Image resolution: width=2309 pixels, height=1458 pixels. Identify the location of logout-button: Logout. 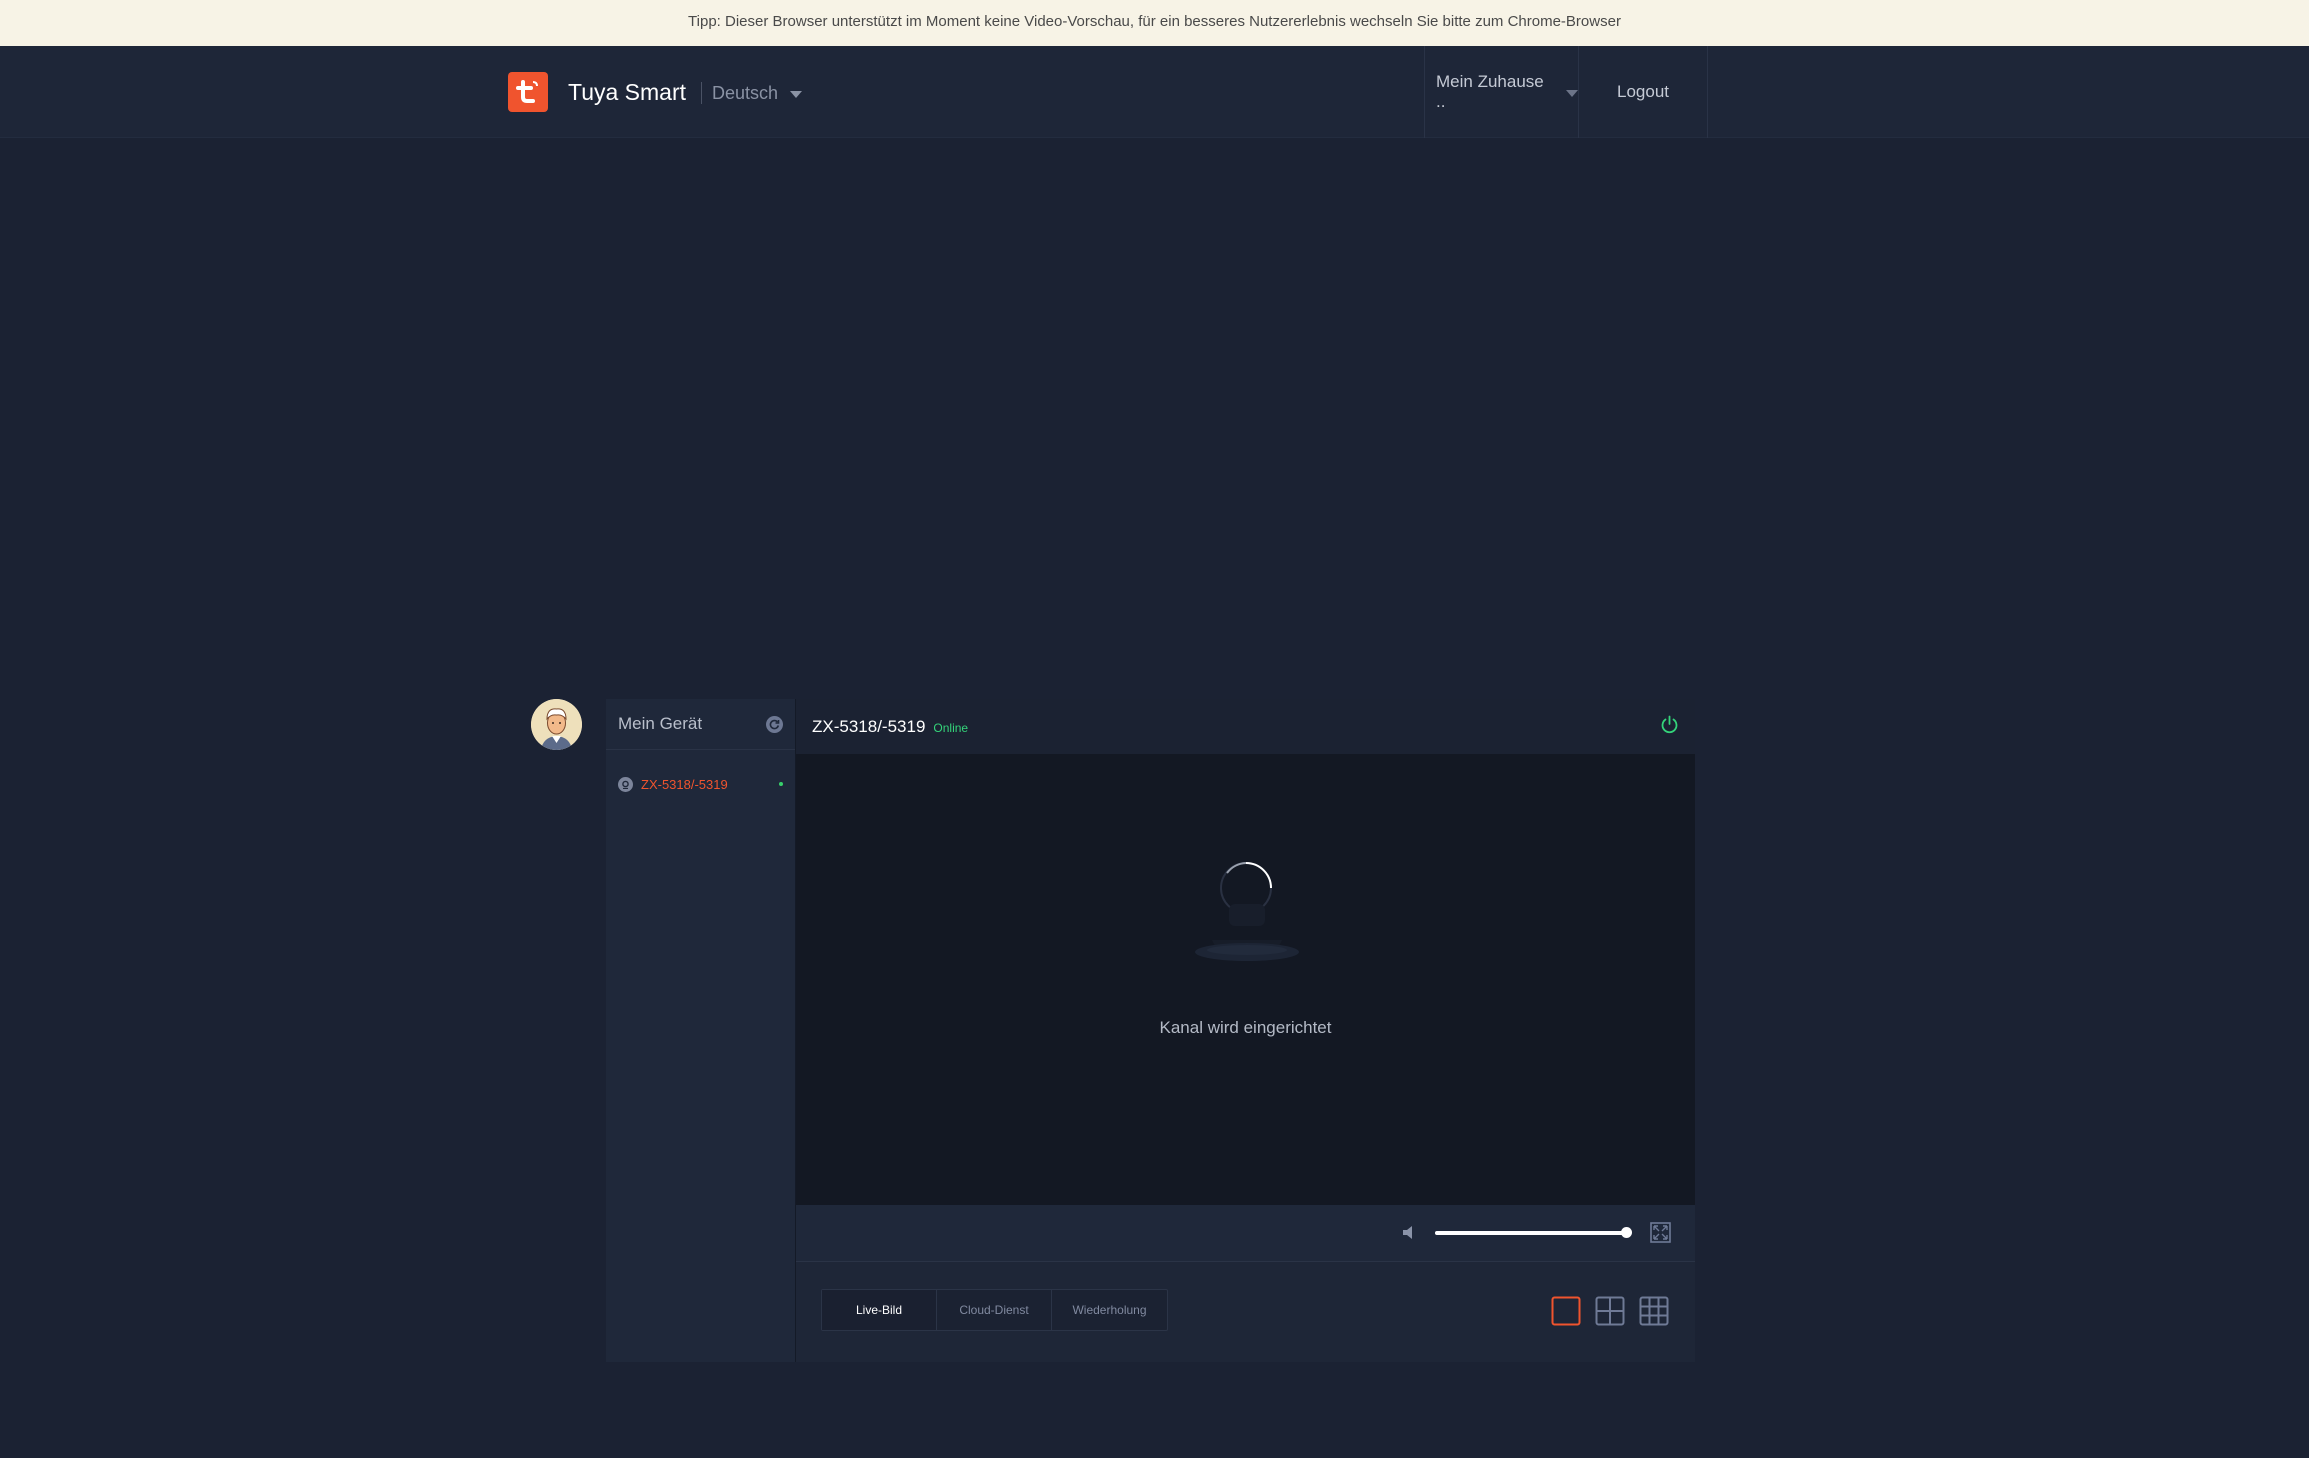
(1643, 92).